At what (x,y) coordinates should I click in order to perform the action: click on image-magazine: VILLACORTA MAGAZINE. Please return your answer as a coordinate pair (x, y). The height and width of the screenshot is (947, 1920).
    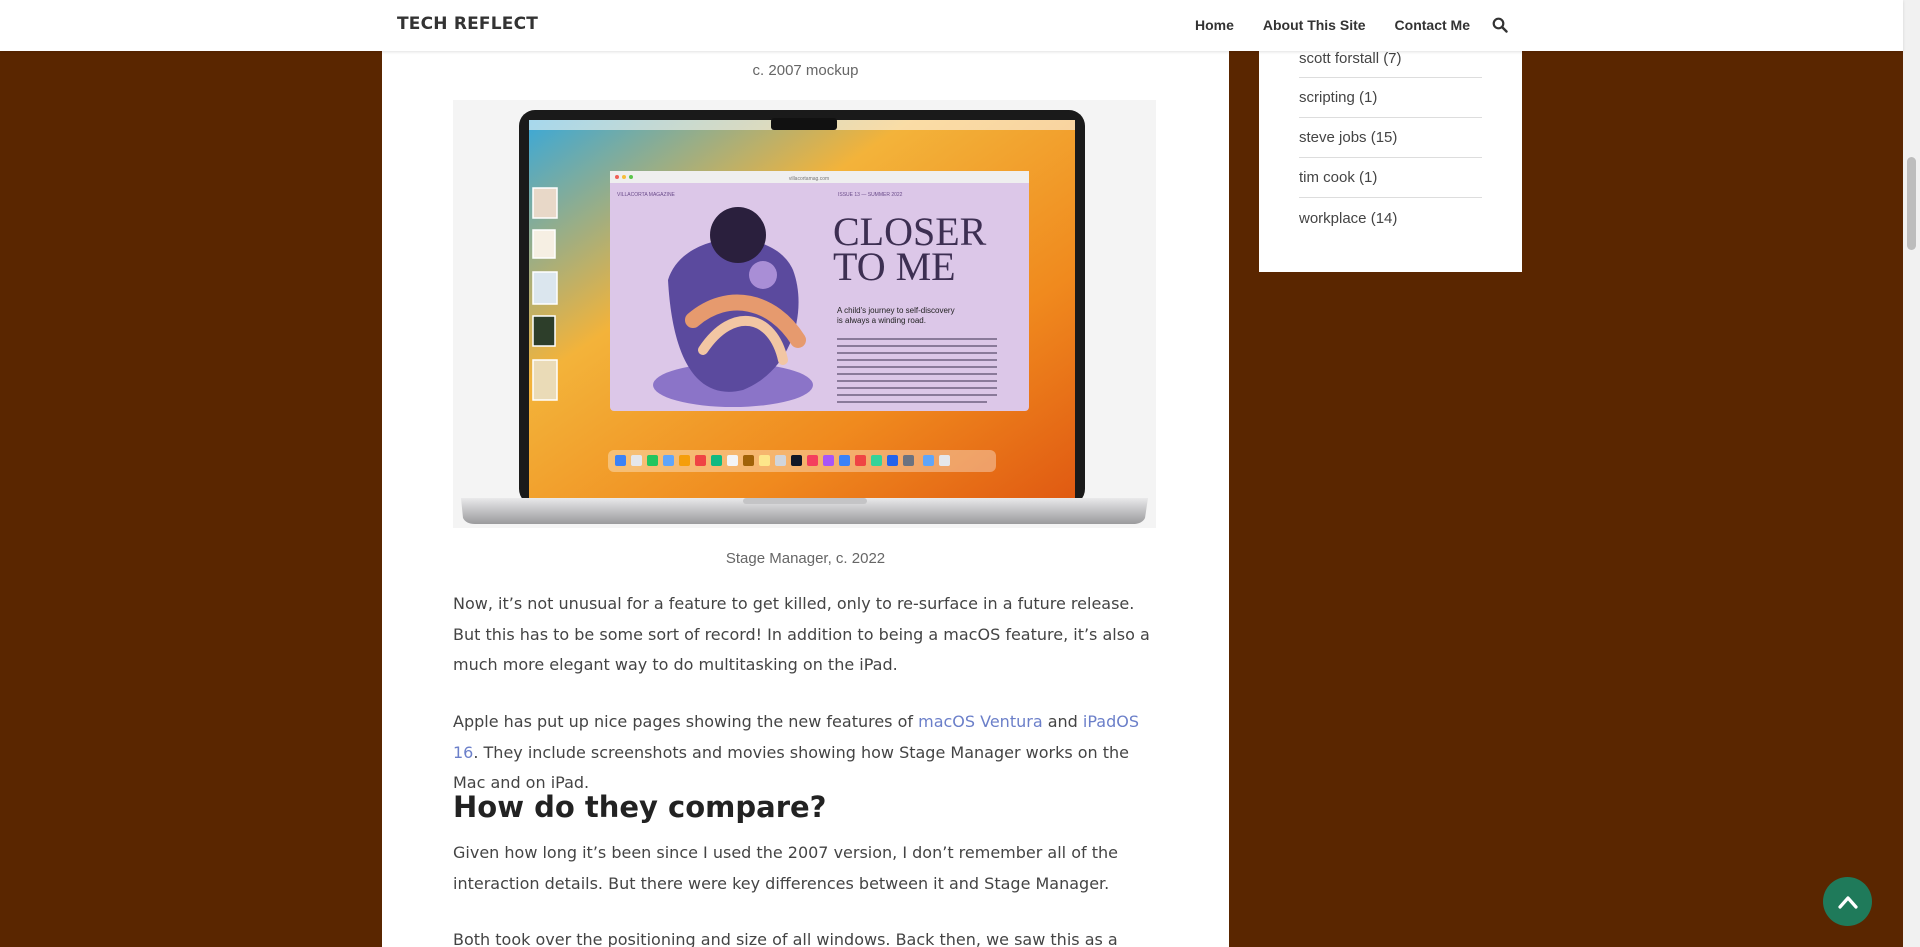
    Looking at the image, I should click on (646, 195).